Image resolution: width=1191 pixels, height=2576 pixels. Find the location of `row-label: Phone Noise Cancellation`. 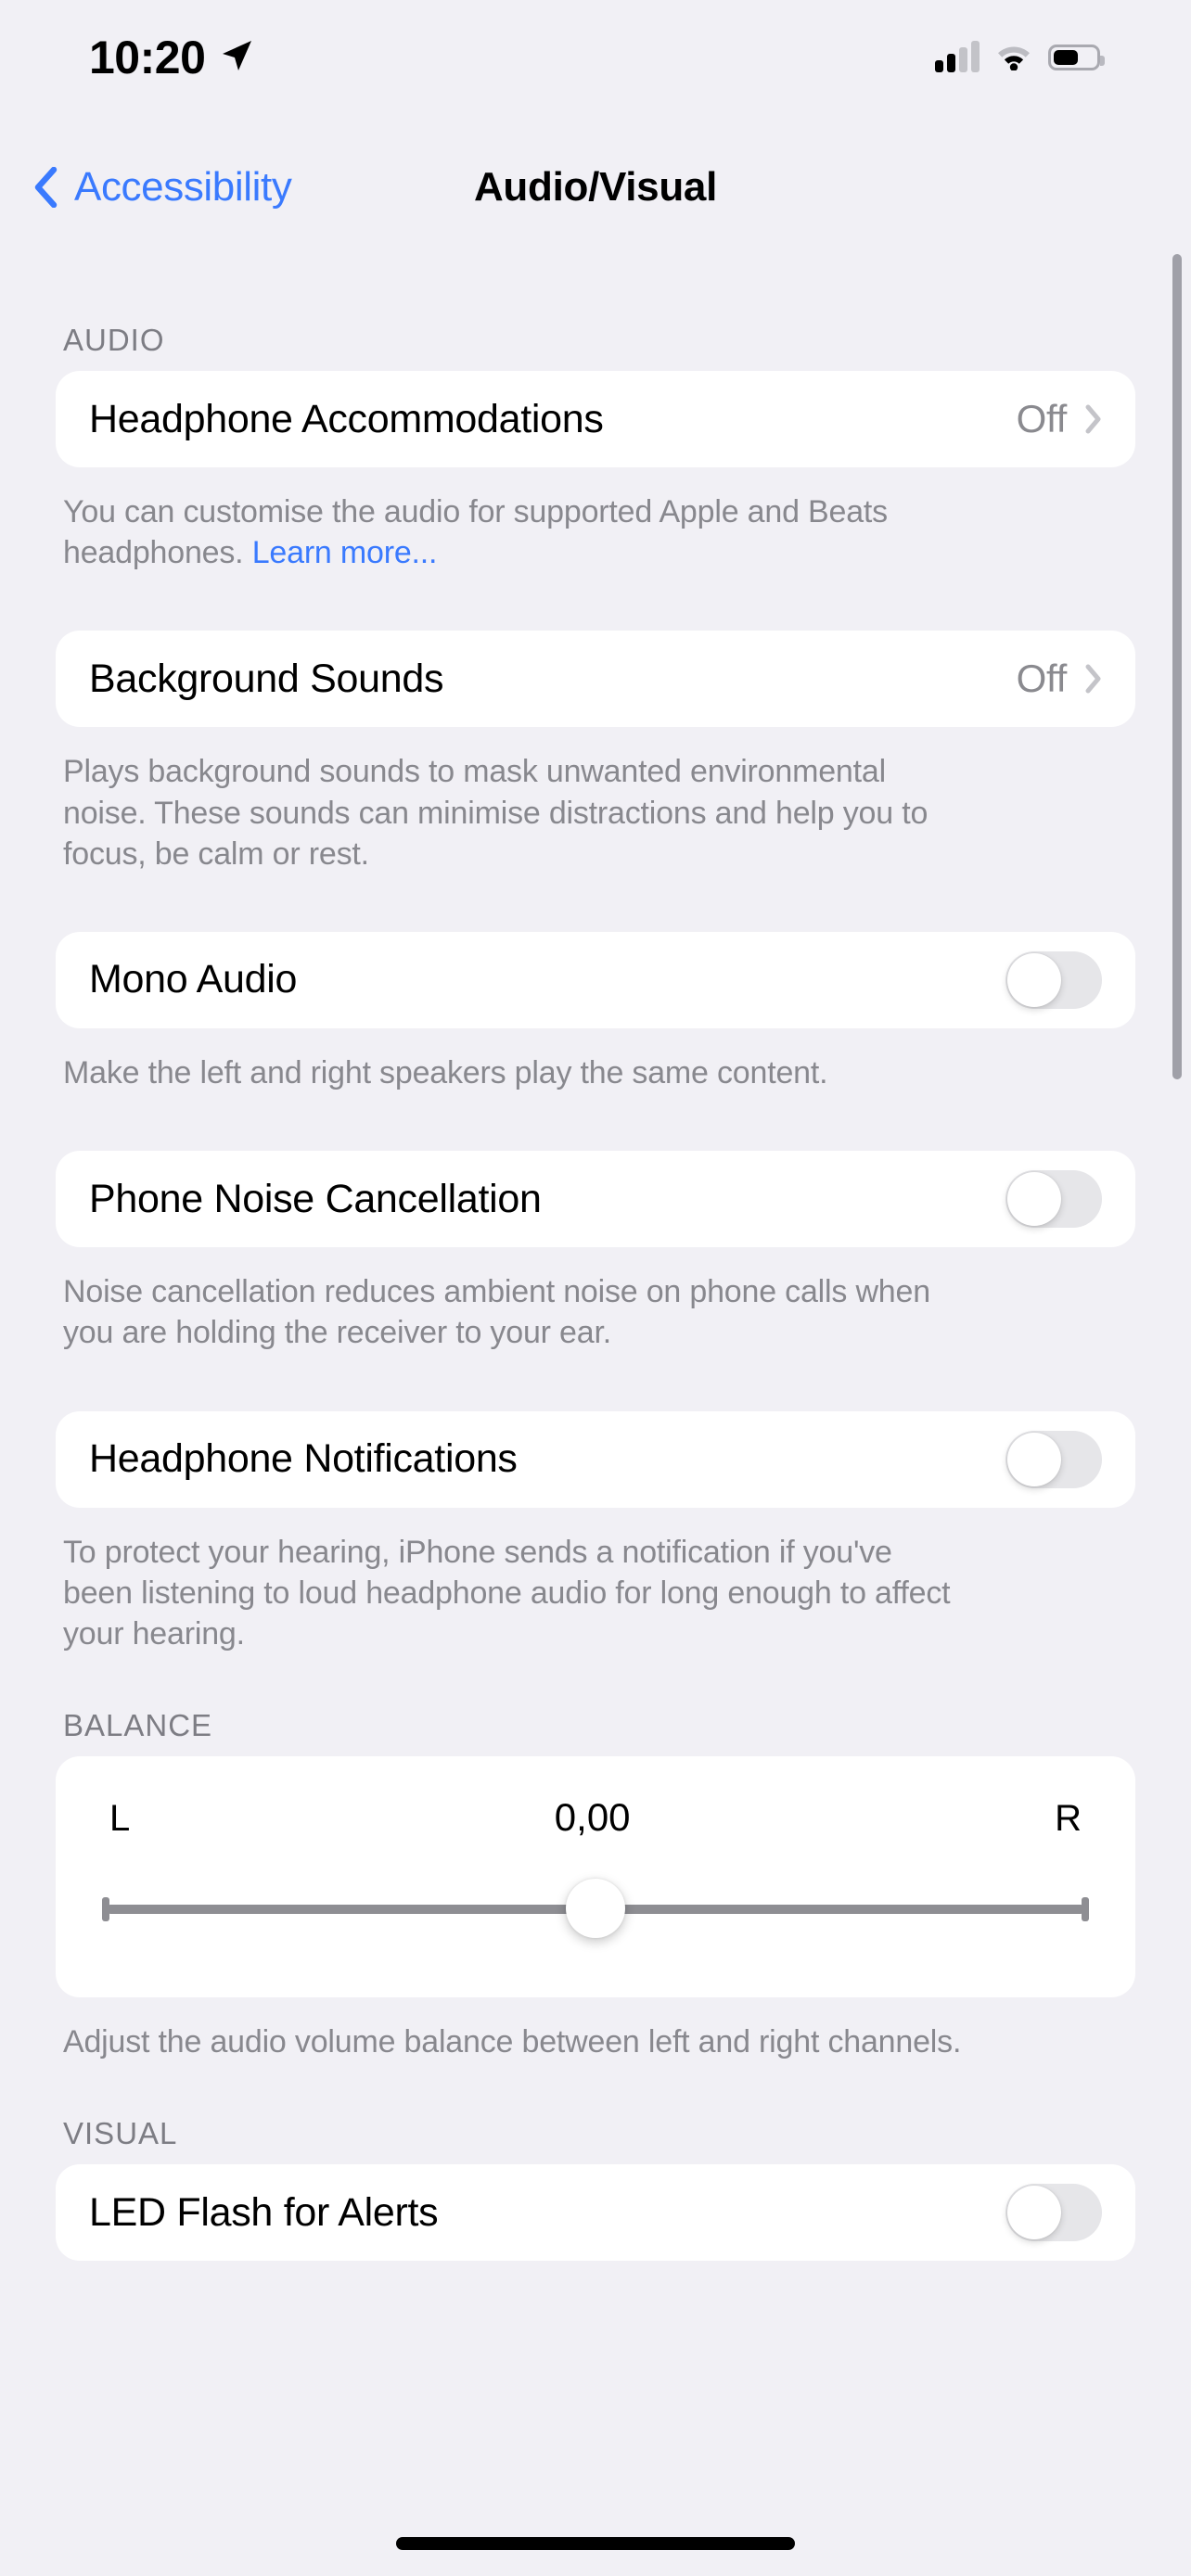

row-label: Phone Noise Cancellation is located at coordinates (315, 1198).